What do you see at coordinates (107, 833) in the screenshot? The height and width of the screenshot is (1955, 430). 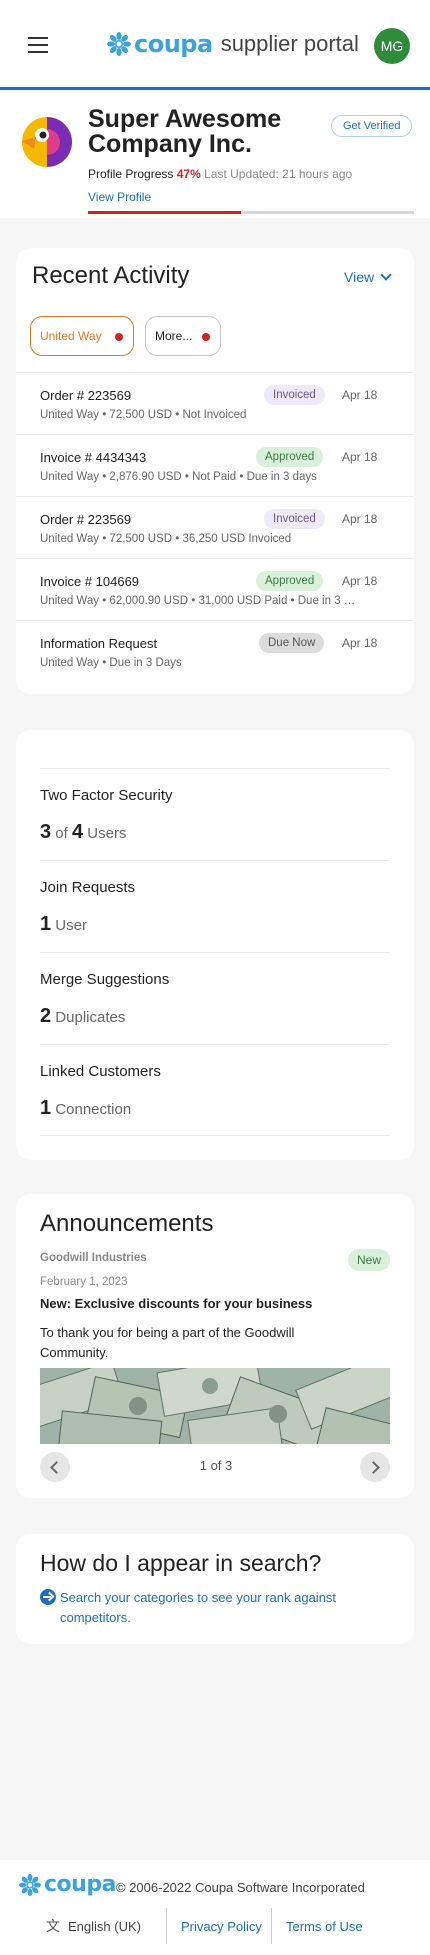 I see `stat-unit: Users` at bounding box center [107, 833].